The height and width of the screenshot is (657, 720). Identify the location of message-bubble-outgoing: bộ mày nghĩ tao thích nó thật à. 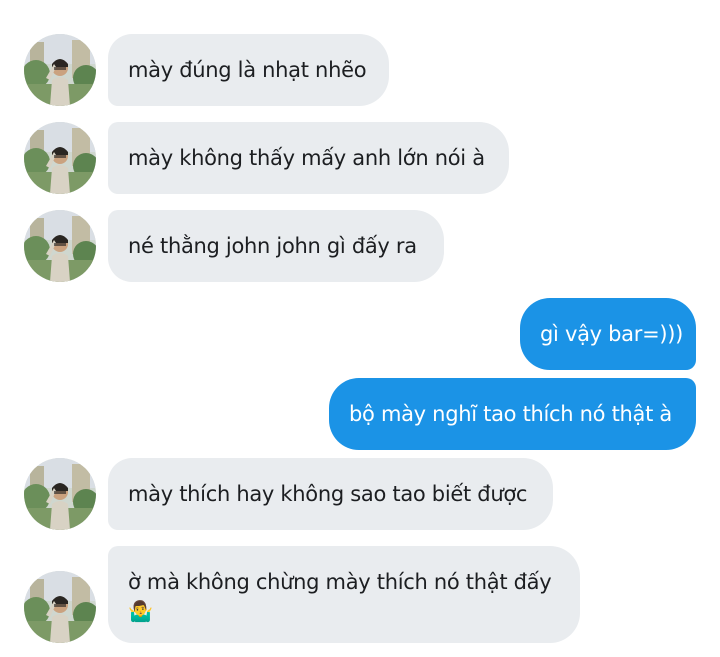
(512, 414).